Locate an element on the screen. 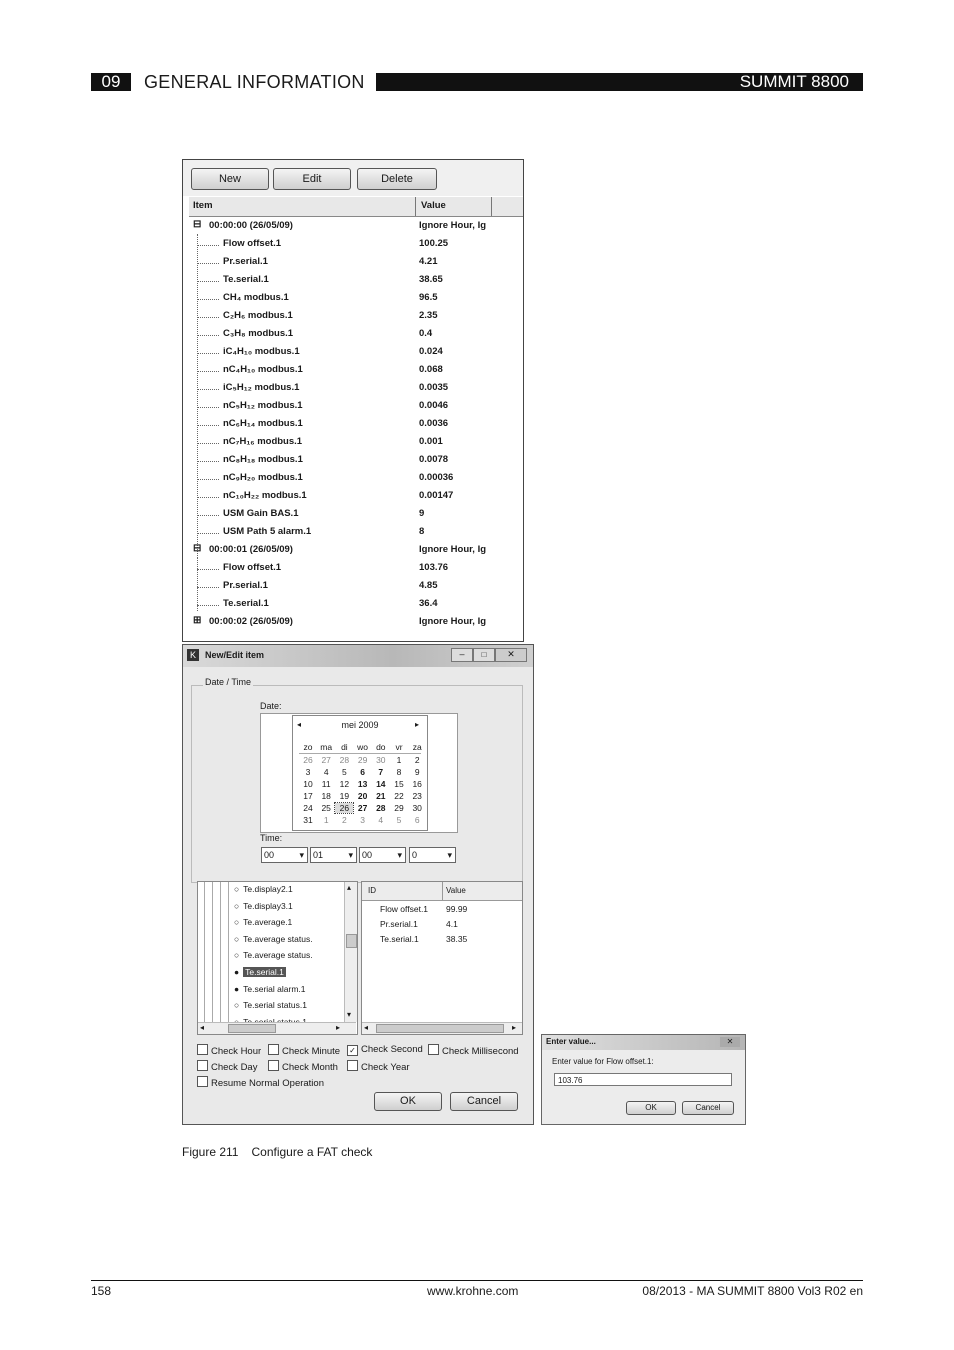  calendar-day: 13 is located at coordinates (363, 784).